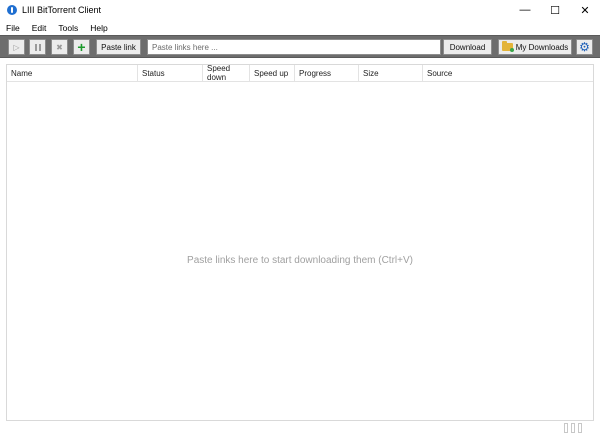 The height and width of the screenshot is (437, 600). I want to click on pause-icon, so click(37, 47).